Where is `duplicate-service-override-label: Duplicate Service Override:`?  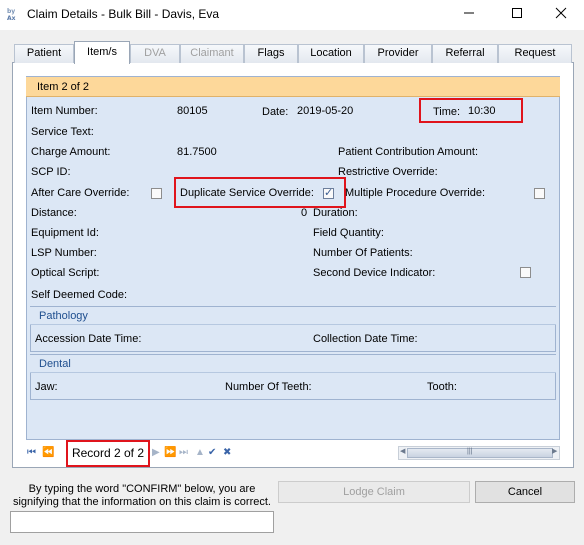 duplicate-service-override-label: Duplicate Service Override: is located at coordinates (247, 193).